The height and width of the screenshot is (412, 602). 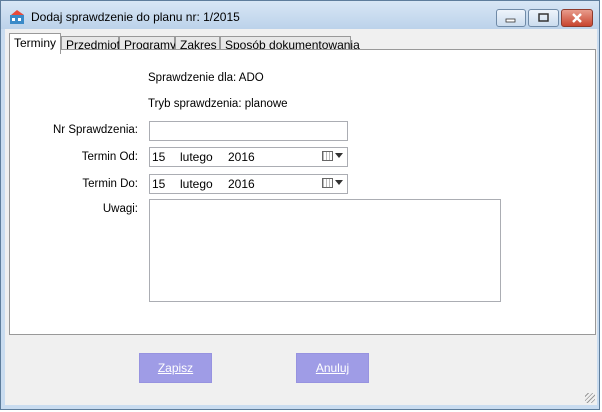 What do you see at coordinates (590, 398) in the screenshot?
I see `resize-grip` at bounding box center [590, 398].